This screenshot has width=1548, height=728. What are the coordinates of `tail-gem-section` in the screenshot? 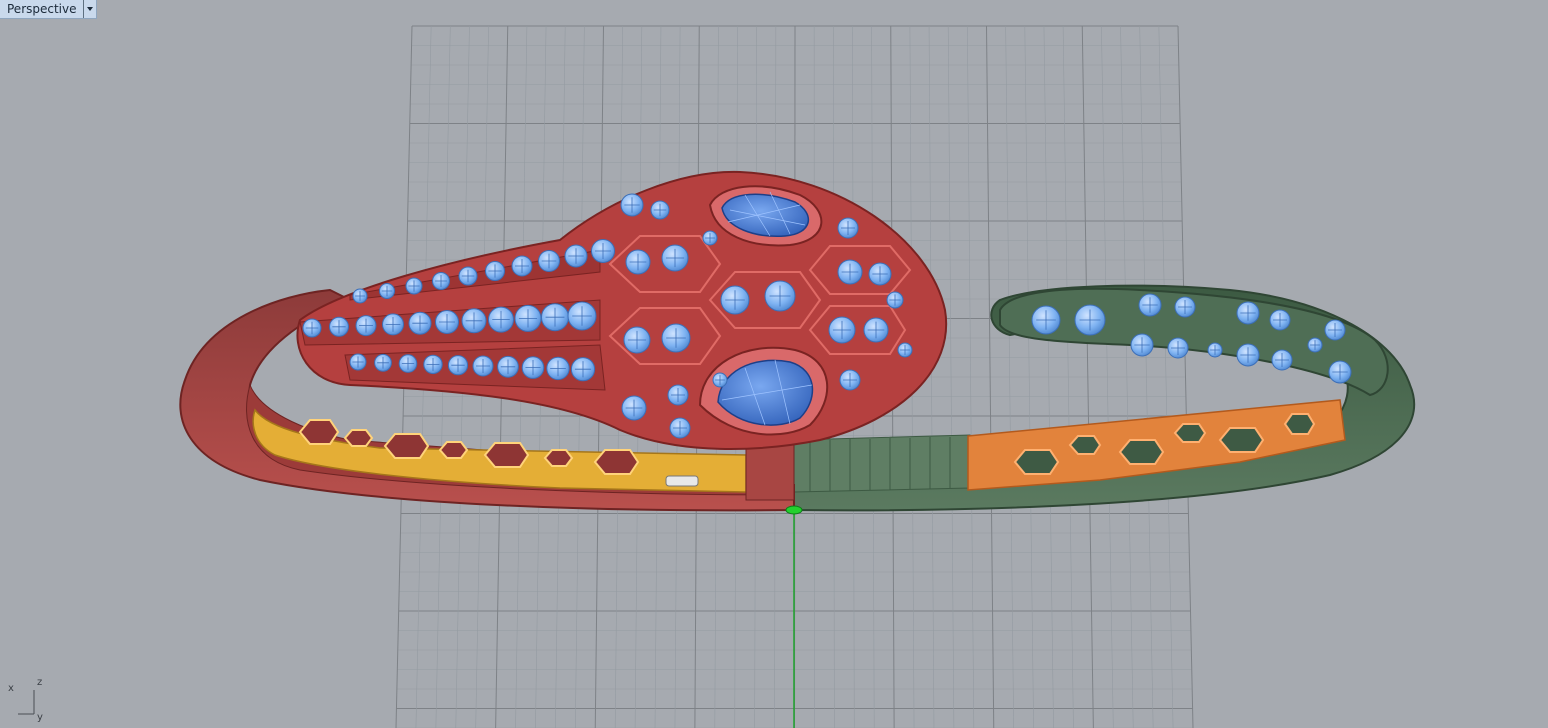 It's located at (1194, 342).